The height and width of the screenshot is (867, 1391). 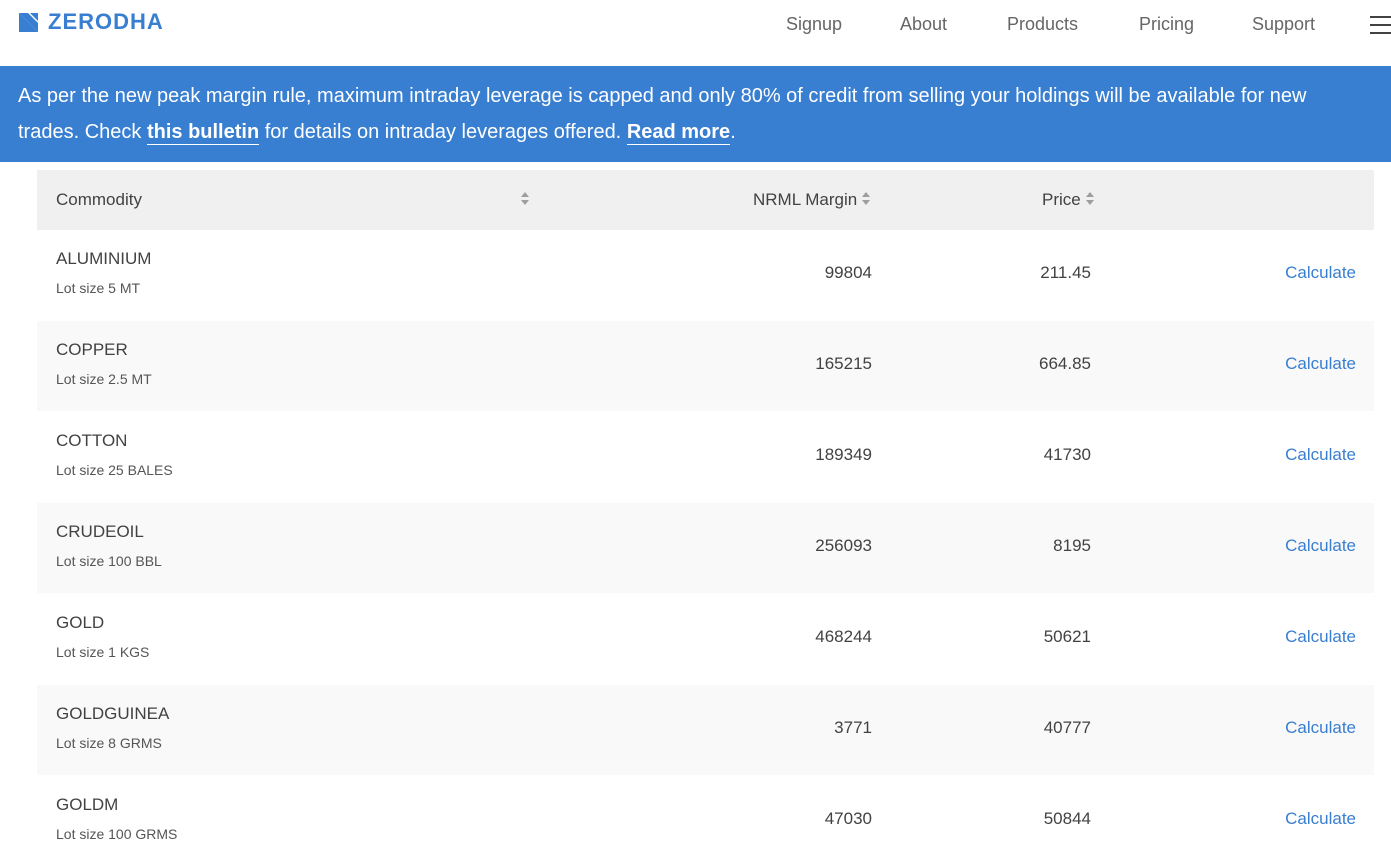 I want to click on commodity-name: GOLDGUINEA, so click(x=113, y=713).